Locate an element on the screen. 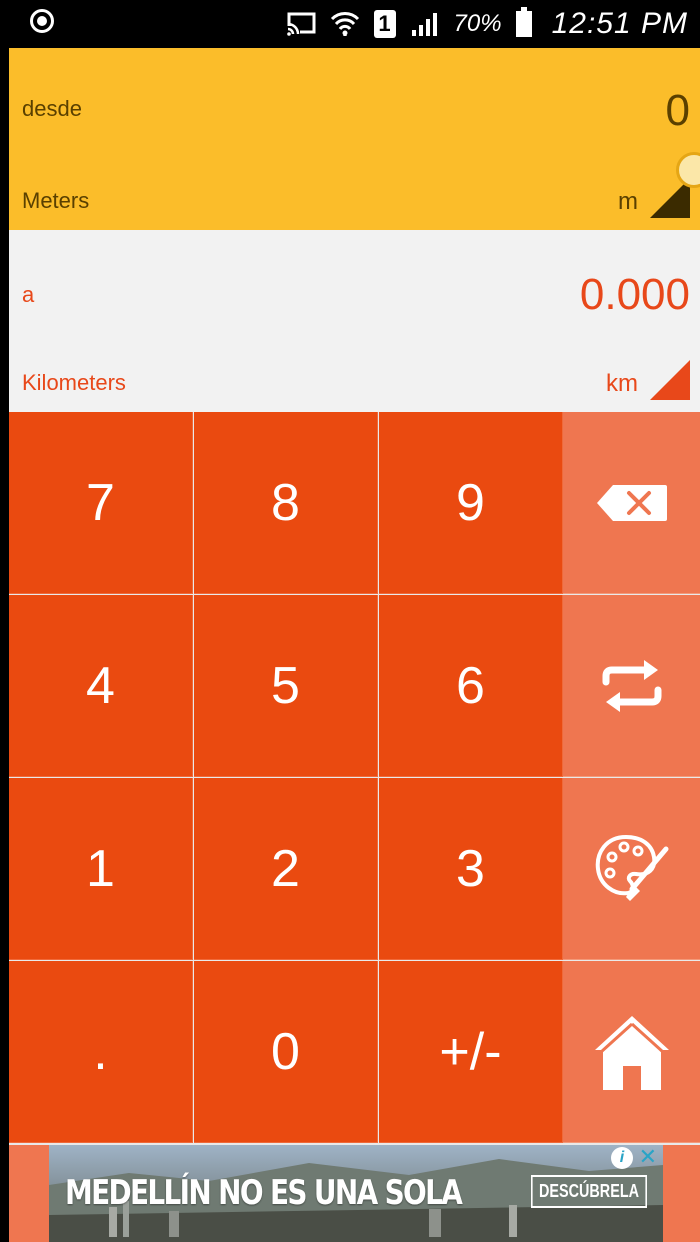 This screenshot has height=1242, width=700. key-3: 3 is located at coordinates (471, 869).